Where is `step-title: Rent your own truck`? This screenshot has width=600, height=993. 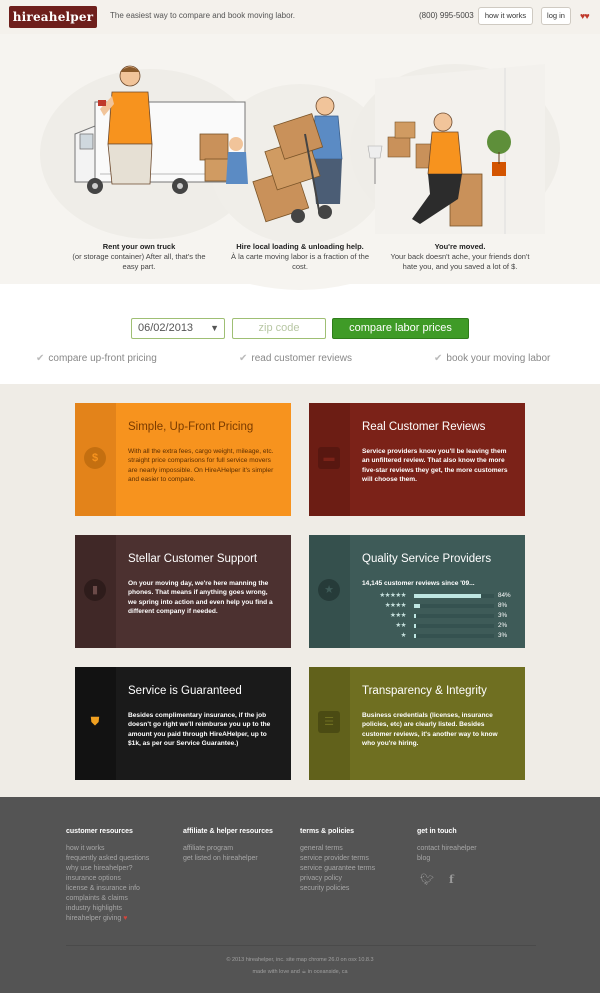
step-title: Rent your own truck is located at coordinates (139, 246).